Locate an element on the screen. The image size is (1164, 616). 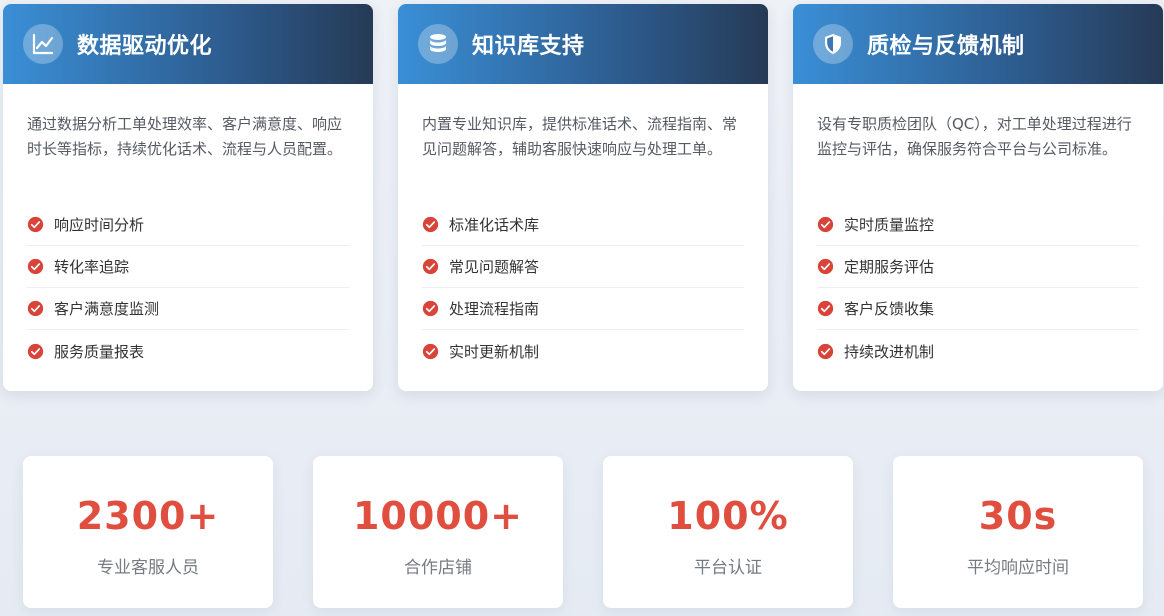
feature-item: 响应时间分析 is located at coordinates (188, 225).